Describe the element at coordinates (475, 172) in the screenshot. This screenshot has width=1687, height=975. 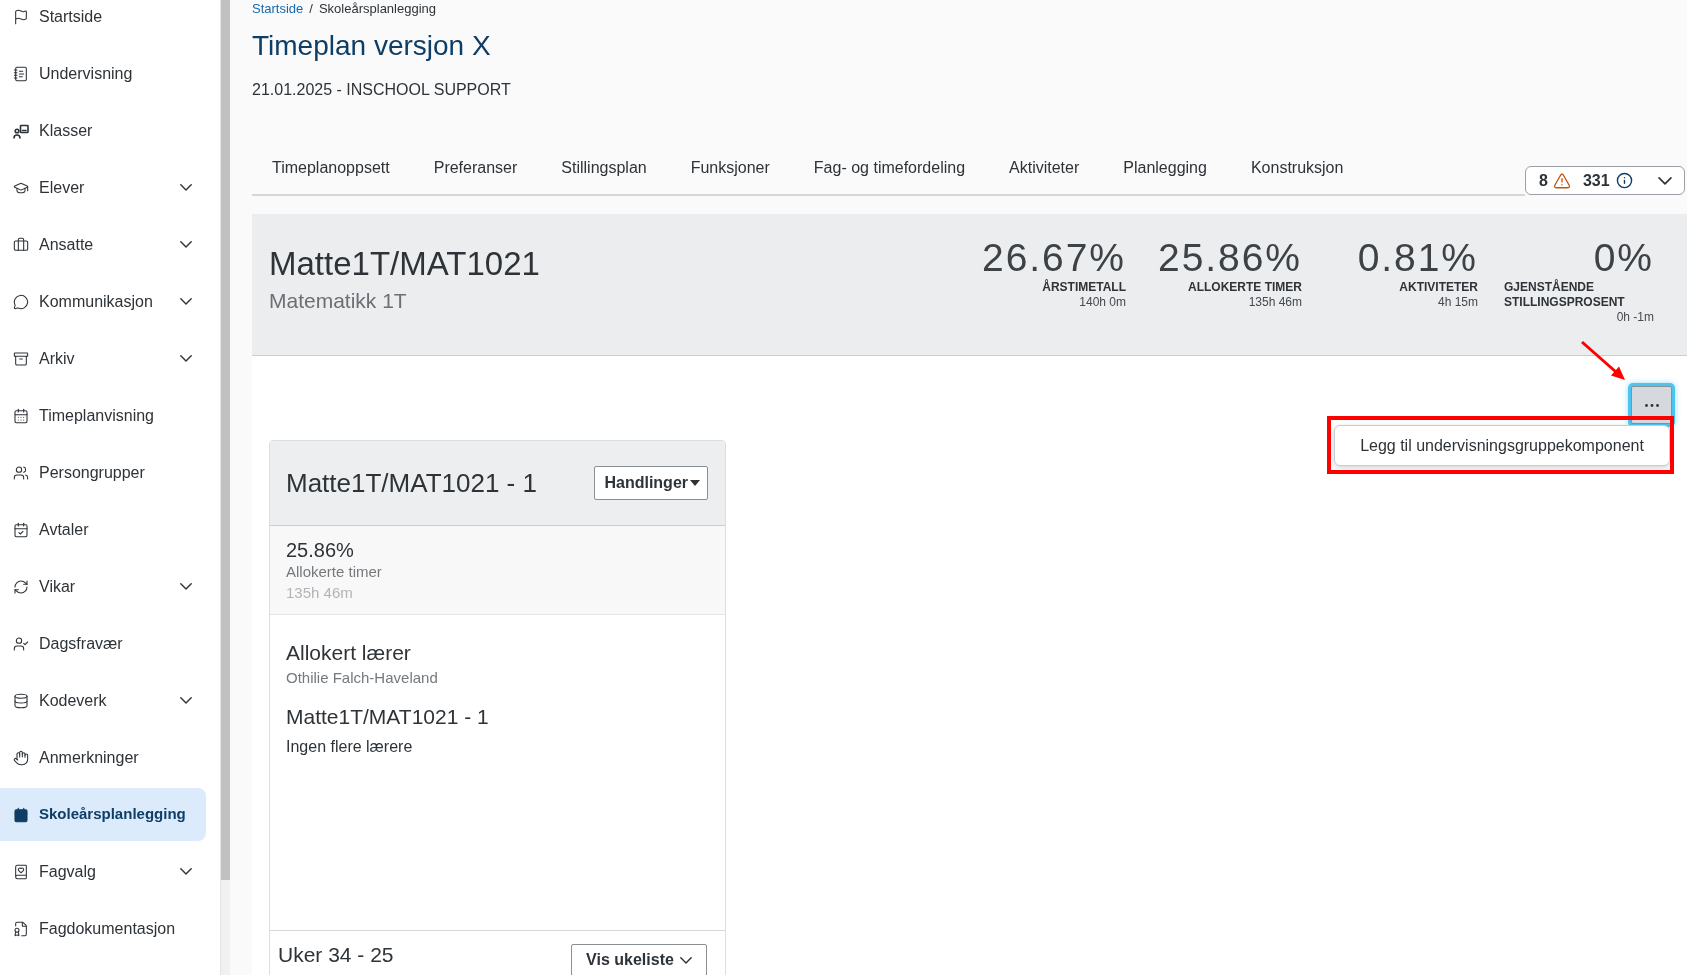
I see `tab: Preferanser` at that location.